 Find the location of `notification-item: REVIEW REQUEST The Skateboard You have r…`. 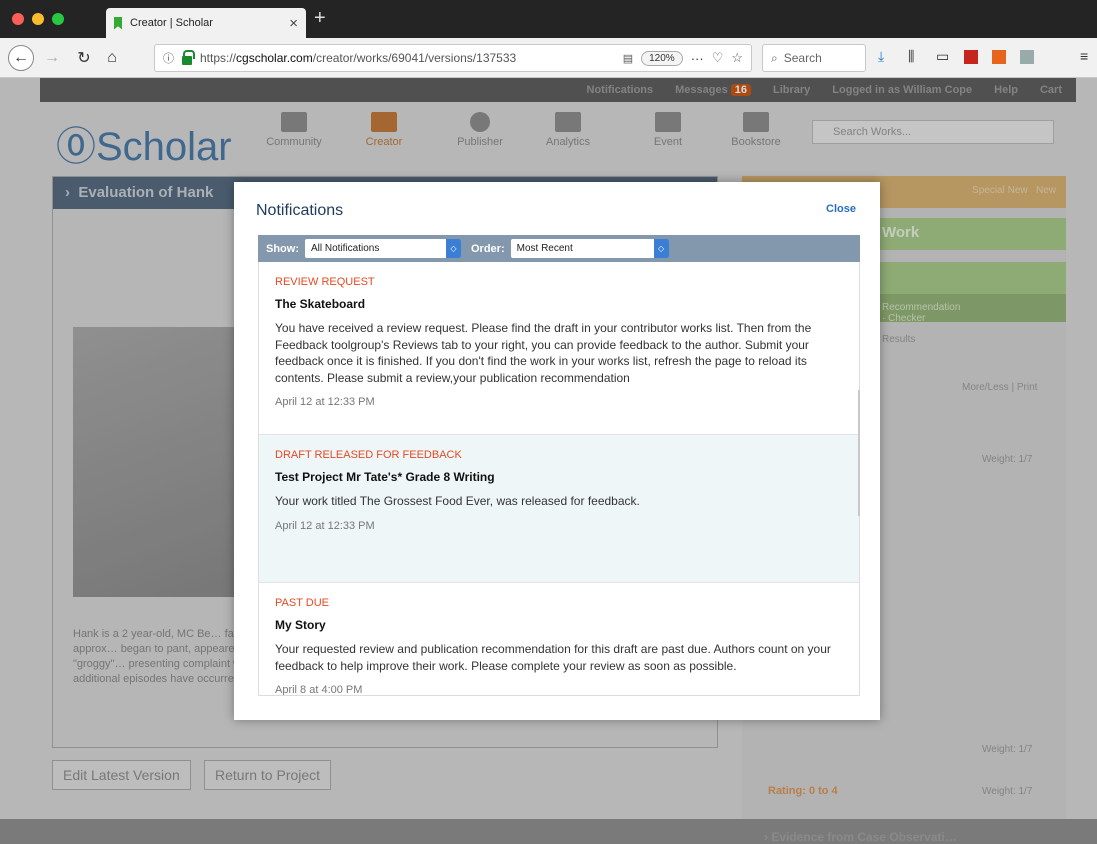

notification-item: REVIEW REQUEST The Skateboard You have r… is located at coordinates (559, 348).